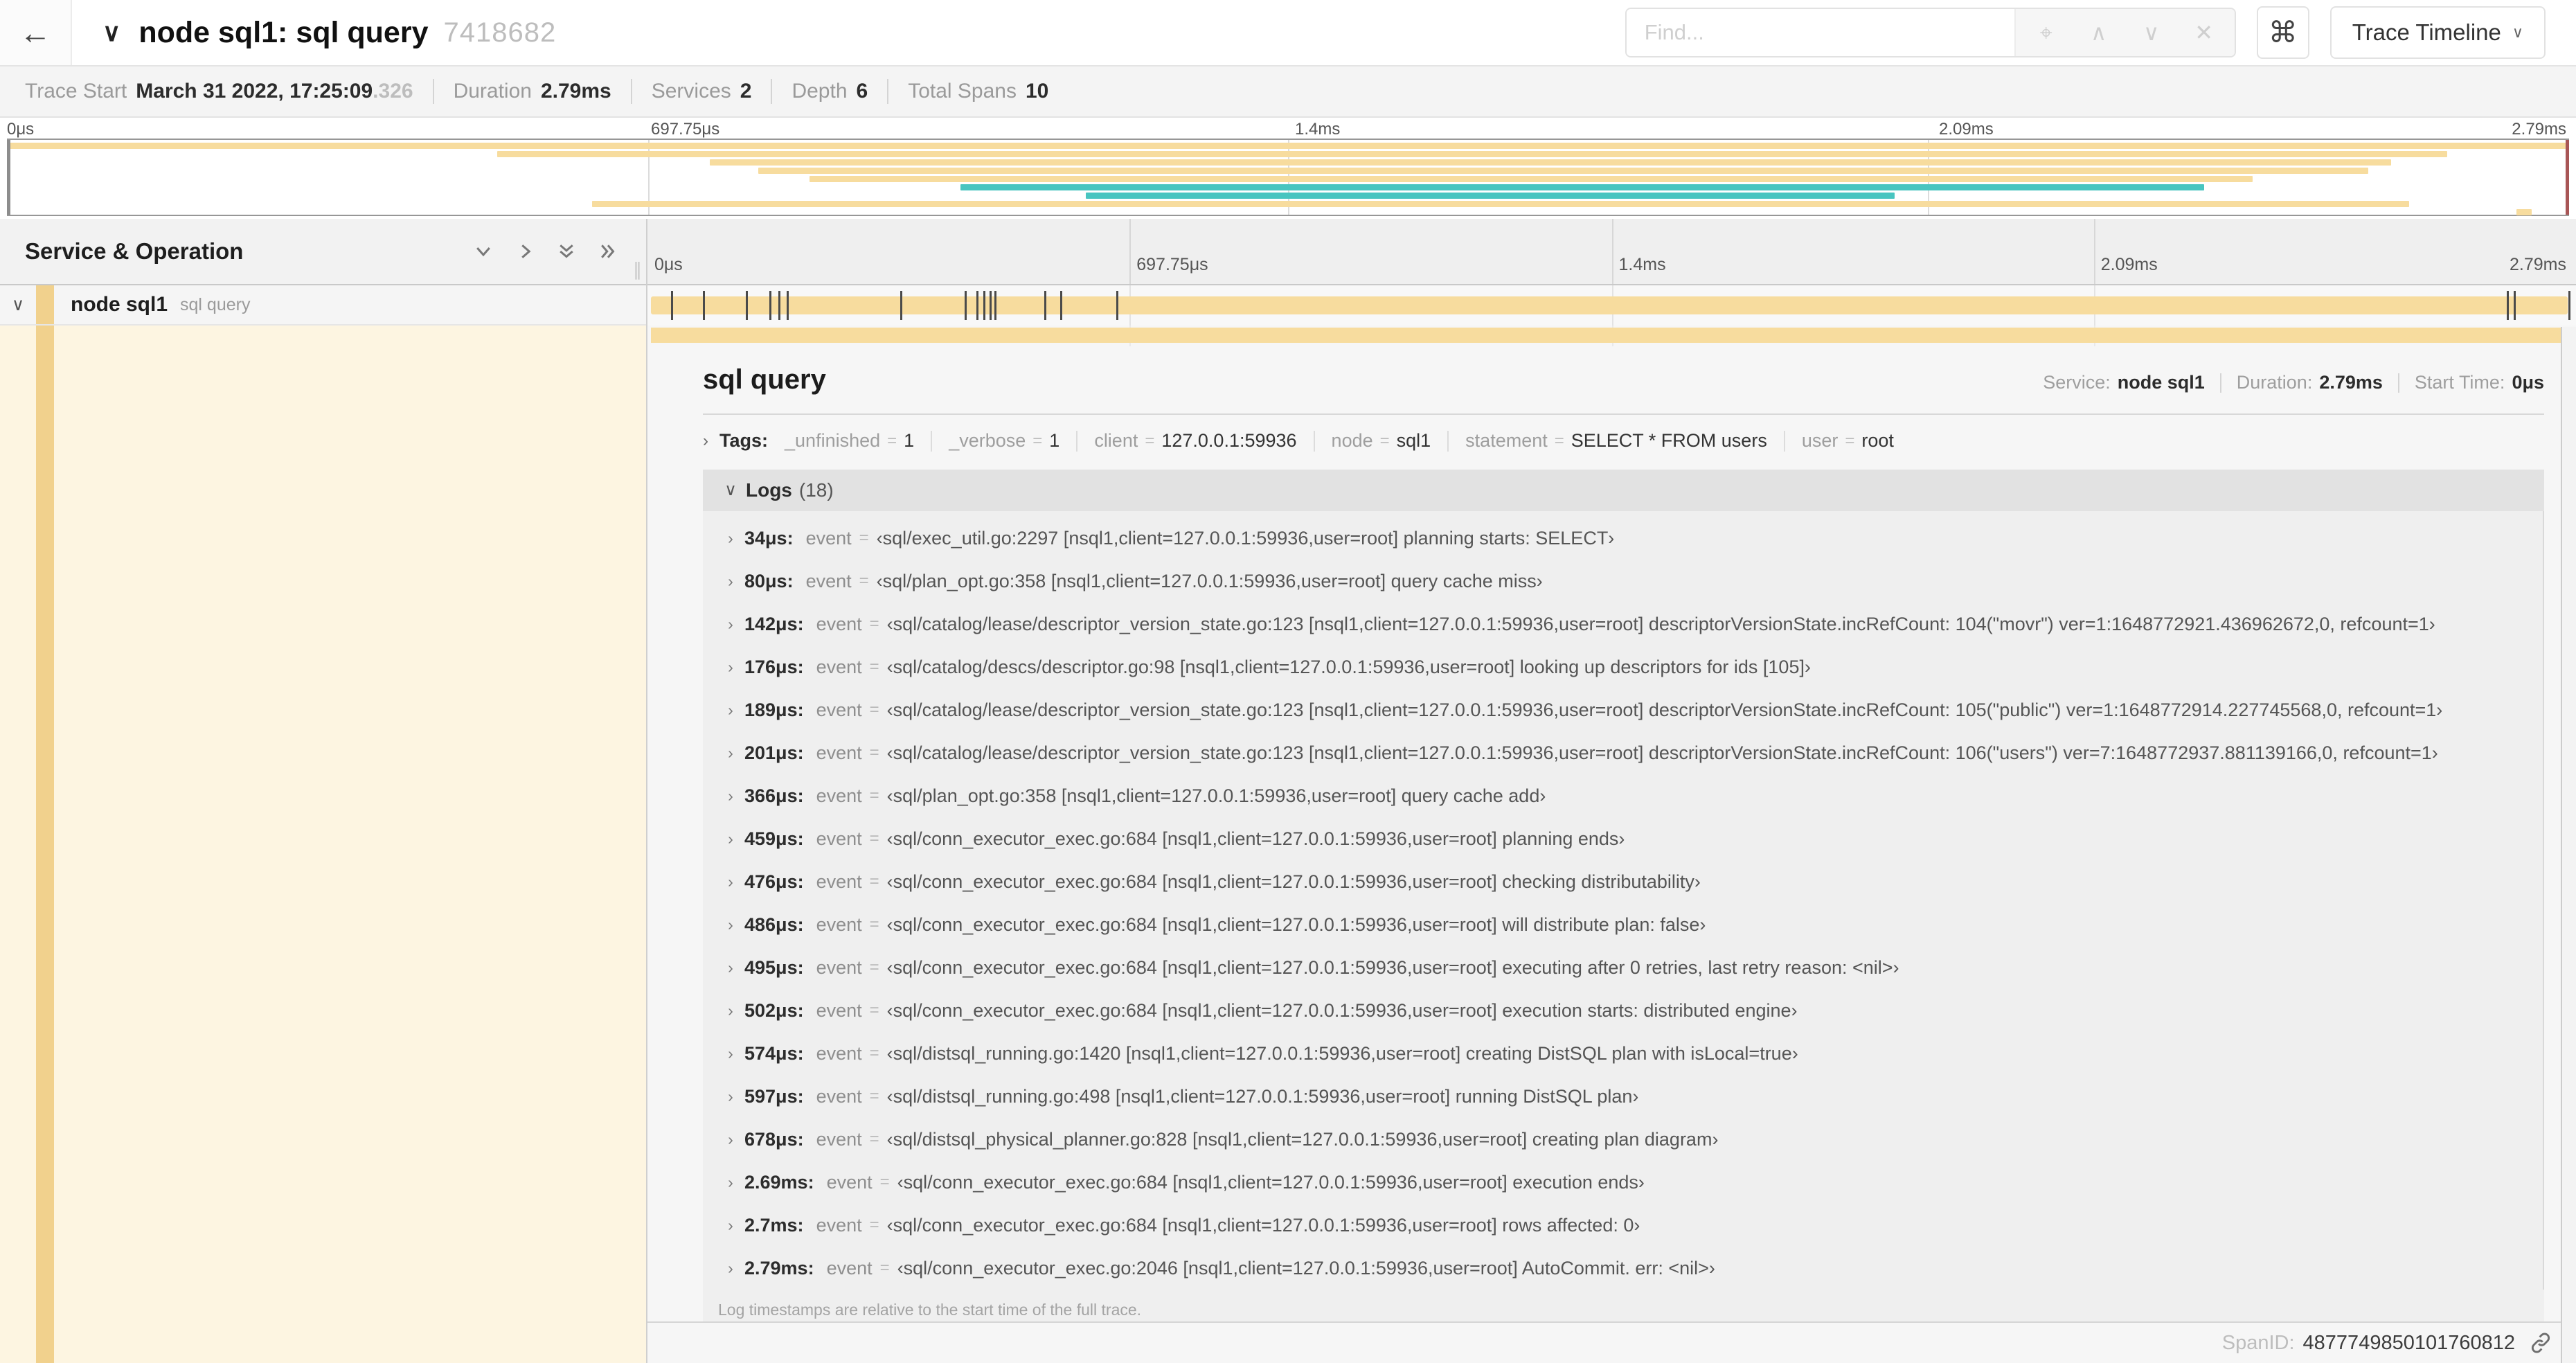  I want to click on collapse-all-icon, so click(566, 251).